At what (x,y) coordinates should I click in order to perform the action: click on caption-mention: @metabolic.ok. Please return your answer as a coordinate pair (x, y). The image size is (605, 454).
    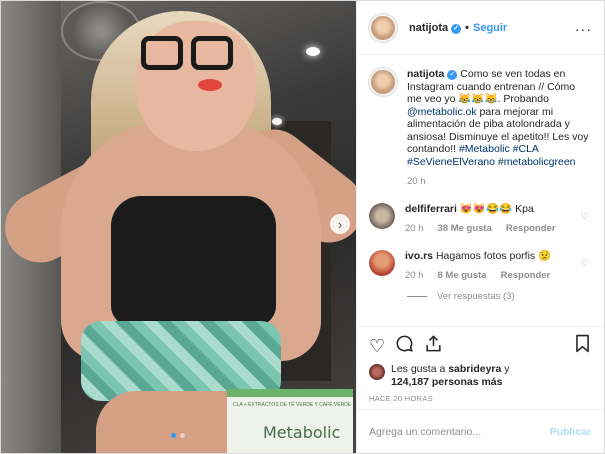
    Looking at the image, I should click on (442, 112).